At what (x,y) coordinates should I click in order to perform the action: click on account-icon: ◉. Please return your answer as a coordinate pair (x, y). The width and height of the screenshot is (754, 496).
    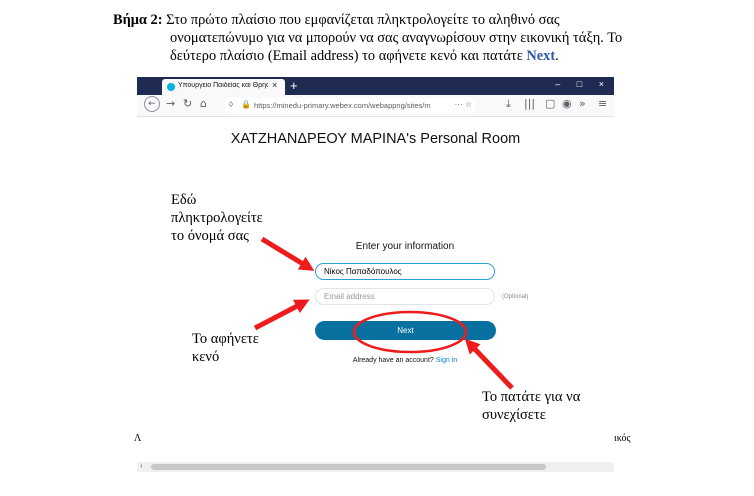
    Looking at the image, I should click on (567, 103).